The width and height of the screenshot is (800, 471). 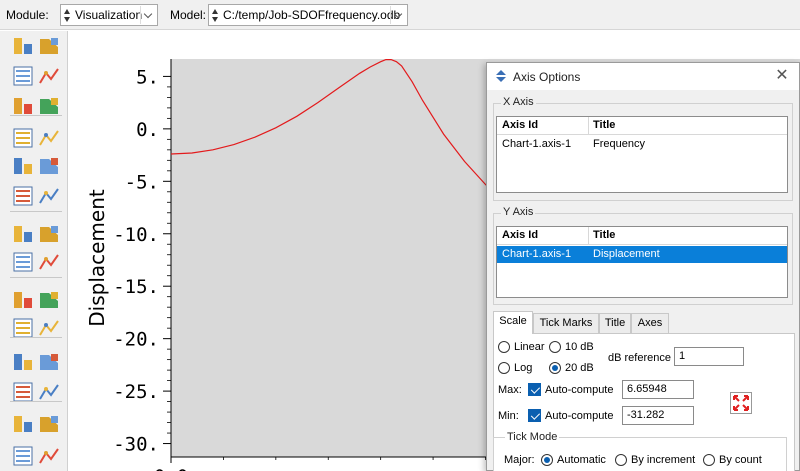 What do you see at coordinates (49, 362) in the screenshot?
I see `plot-xy-icon` at bounding box center [49, 362].